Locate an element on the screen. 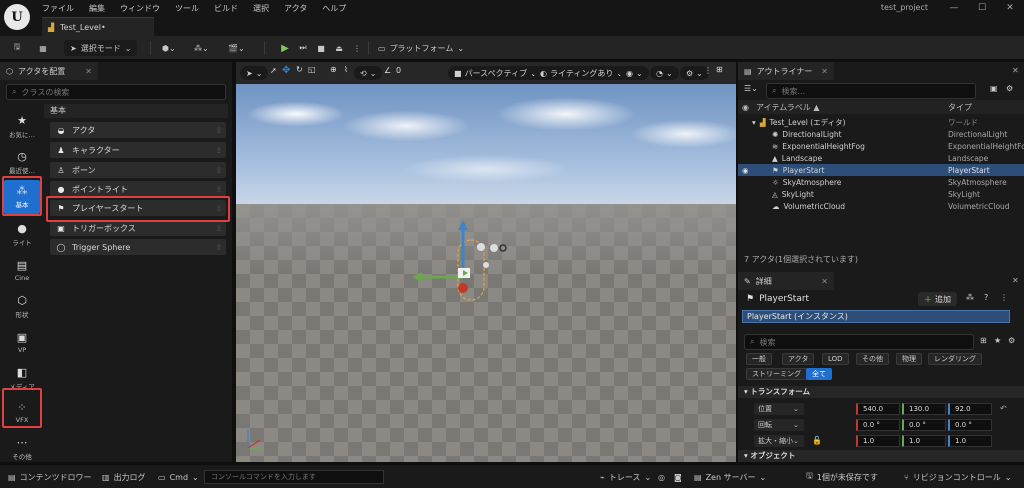 This screenshot has height=488, width=1024. folder-add-icon: ▣ is located at coordinates (994, 88).